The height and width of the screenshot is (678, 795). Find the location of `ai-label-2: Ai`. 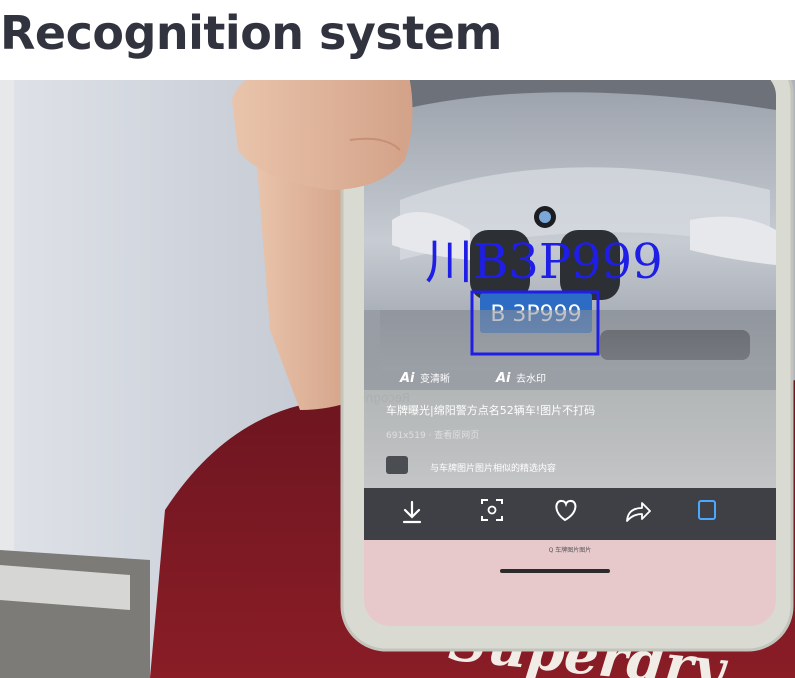

ai-label-2: Ai is located at coordinates (503, 378).